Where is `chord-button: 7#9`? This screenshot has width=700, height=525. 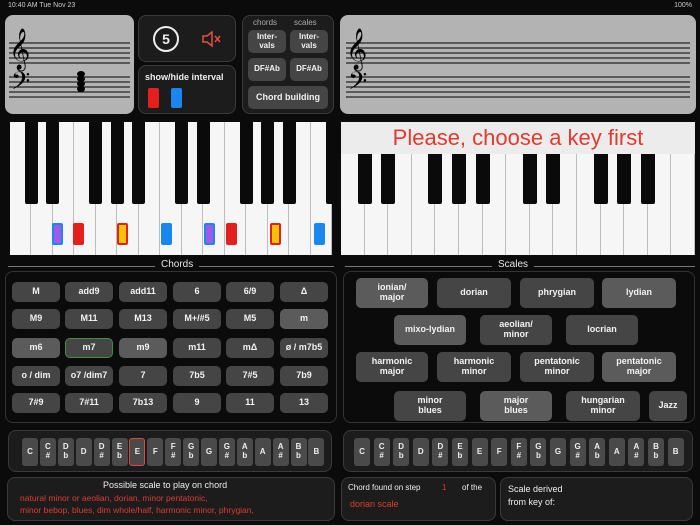
chord-button: 7#9 is located at coordinates (36, 403).